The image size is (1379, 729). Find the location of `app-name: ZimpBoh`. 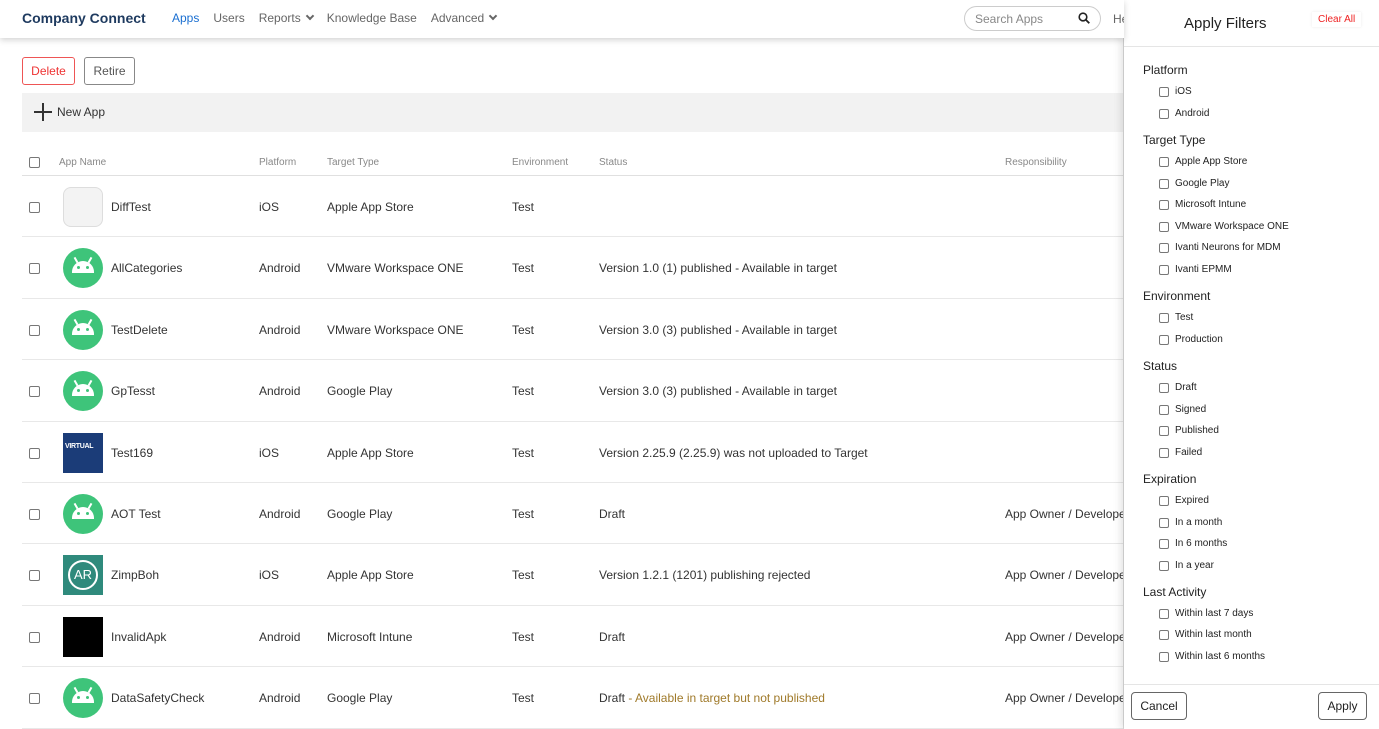

app-name: ZimpBoh is located at coordinates (135, 575).